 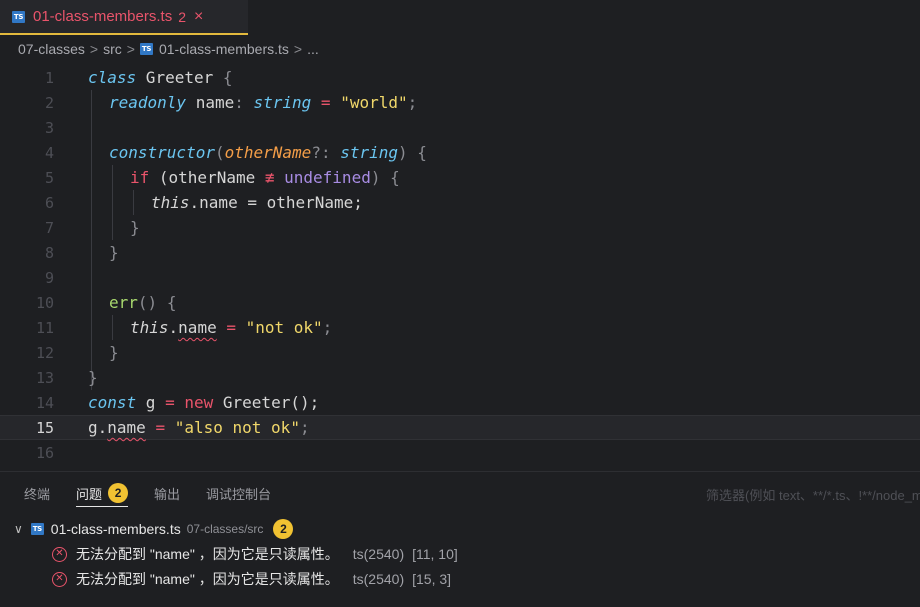 What do you see at coordinates (49, 177) in the screenshot?
I see `line-number: 5` at bounding box center [49, 177].